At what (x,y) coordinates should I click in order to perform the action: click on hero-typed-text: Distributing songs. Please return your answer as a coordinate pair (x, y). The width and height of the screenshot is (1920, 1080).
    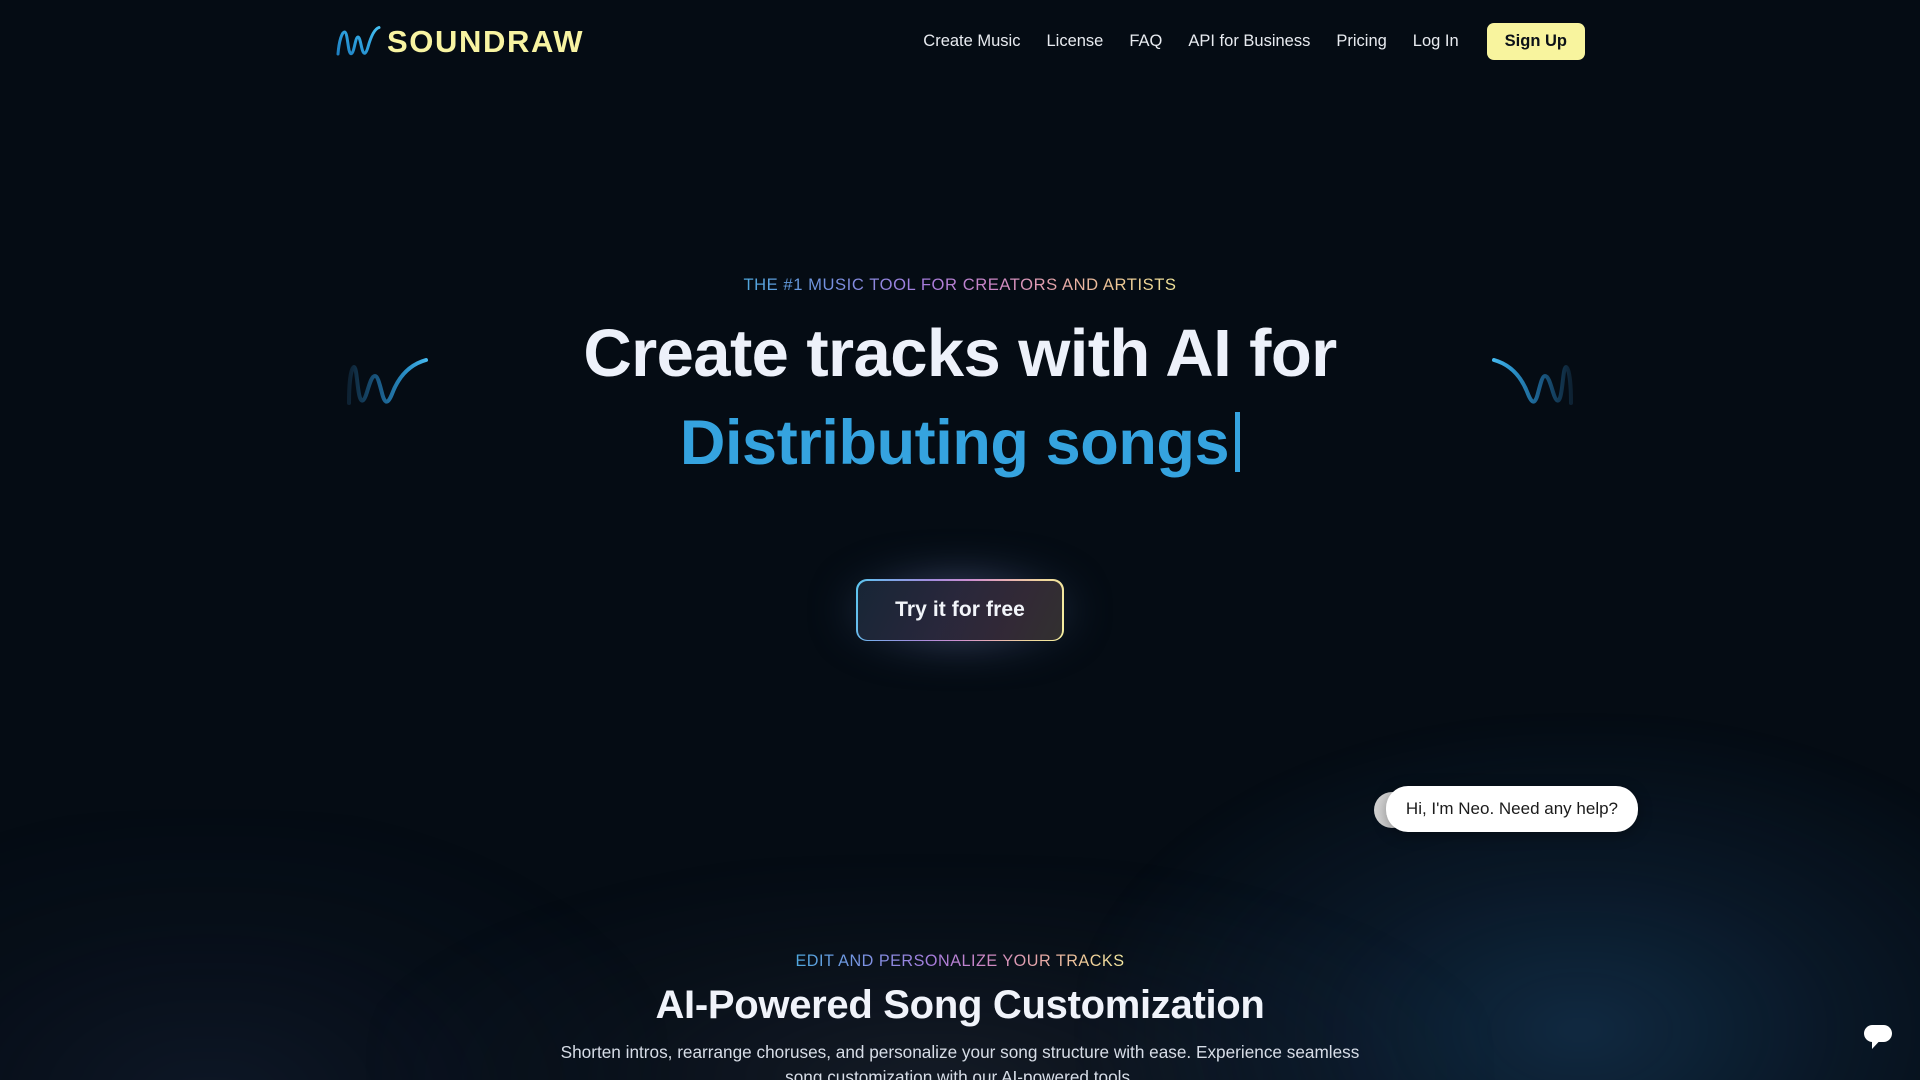
    Looking at the image, I should click on (954, 443).